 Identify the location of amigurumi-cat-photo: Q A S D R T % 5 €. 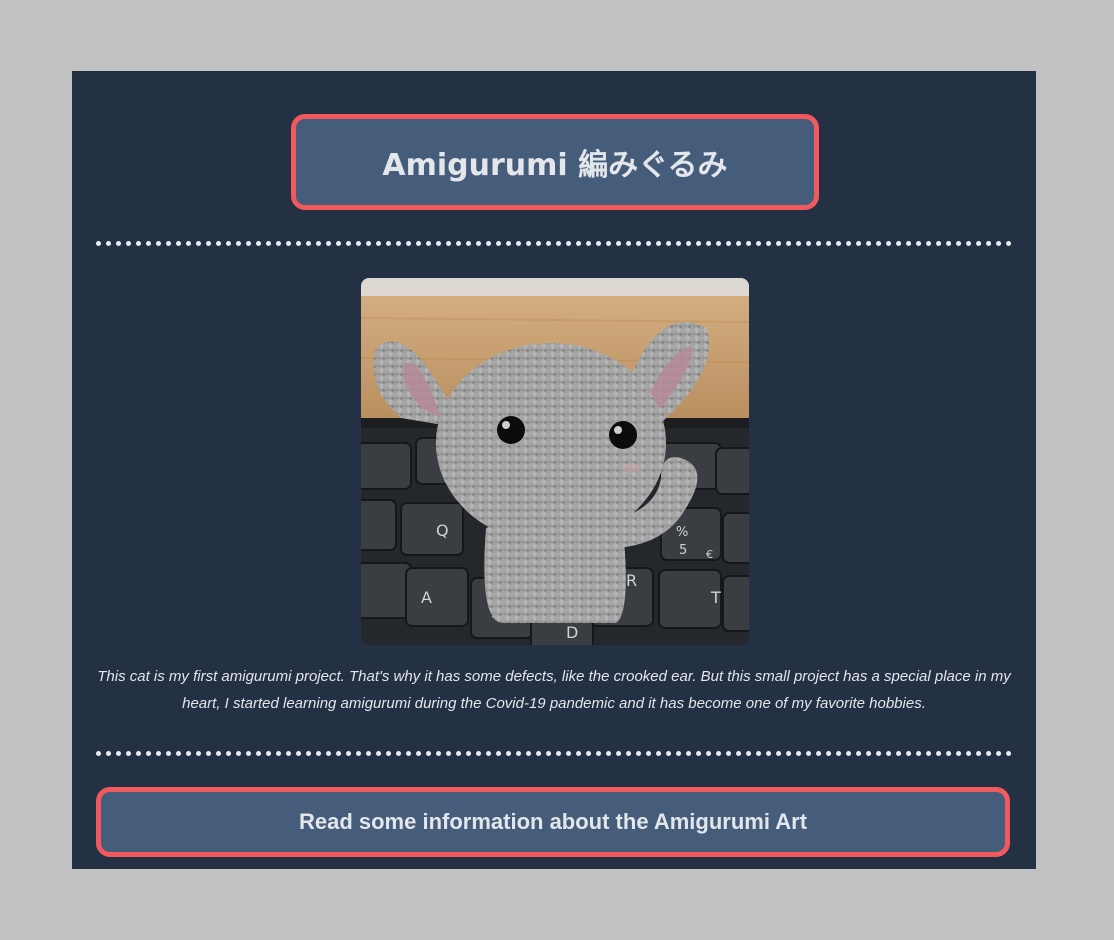
(555, 461).